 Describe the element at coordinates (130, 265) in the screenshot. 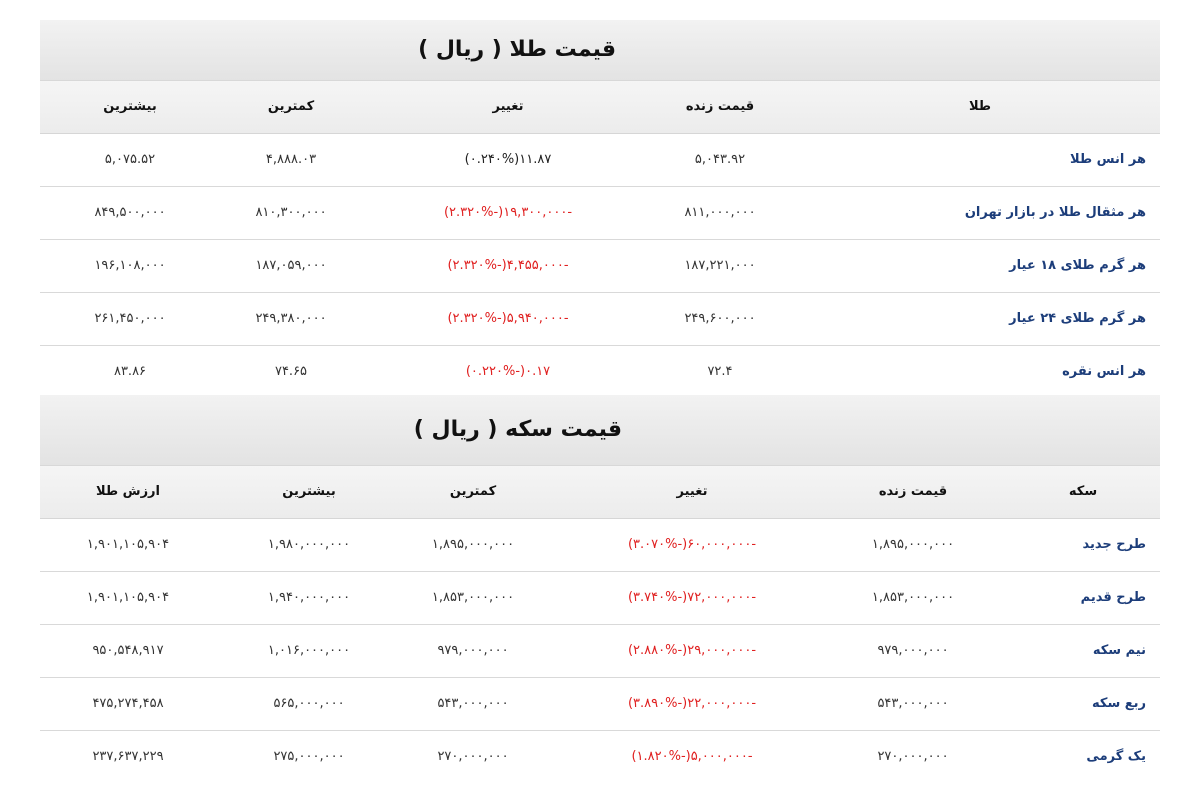

I see `gold-row-high: ۱۹۶,۱۰۸,۰۰۰` at that location.